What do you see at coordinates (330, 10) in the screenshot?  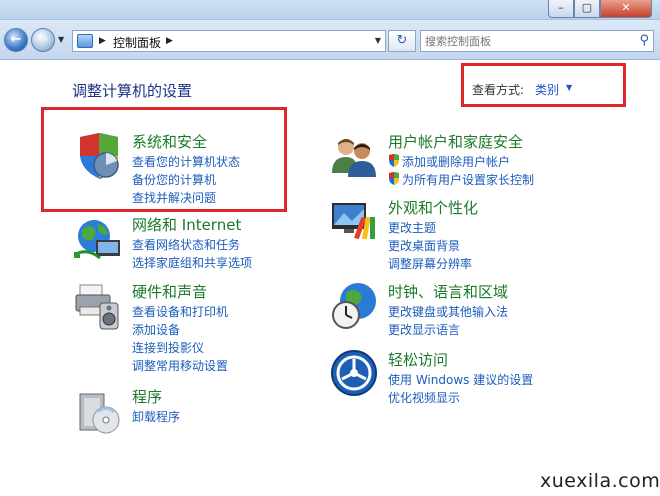 I see `title-bar: – ▢ ✕` at bounding box center [330, 10].